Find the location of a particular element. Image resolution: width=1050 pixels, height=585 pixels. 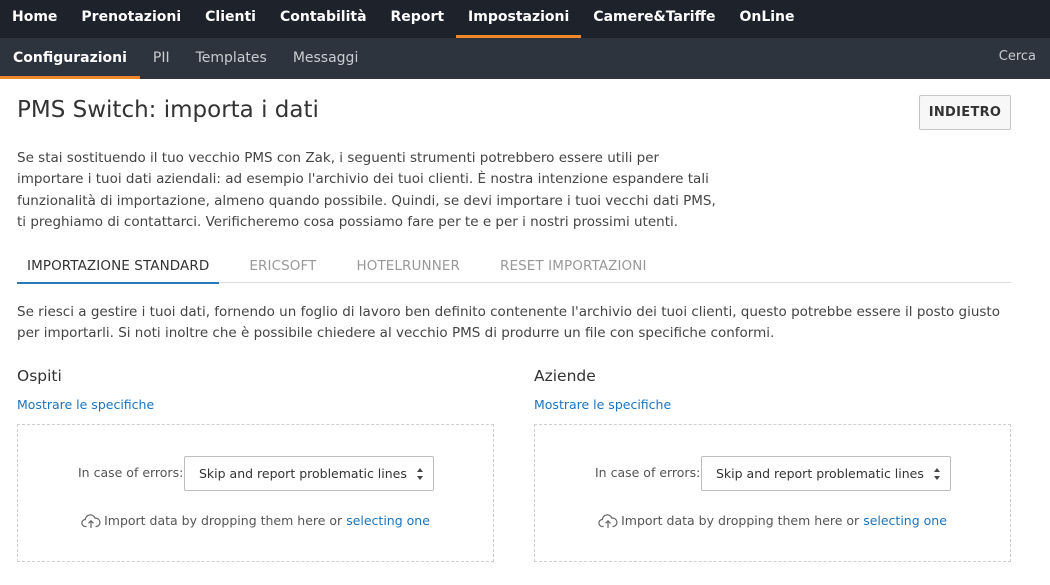

topnav-item-camere-tariffe: Camere&Tariffe is located at coordinates (654, 19).